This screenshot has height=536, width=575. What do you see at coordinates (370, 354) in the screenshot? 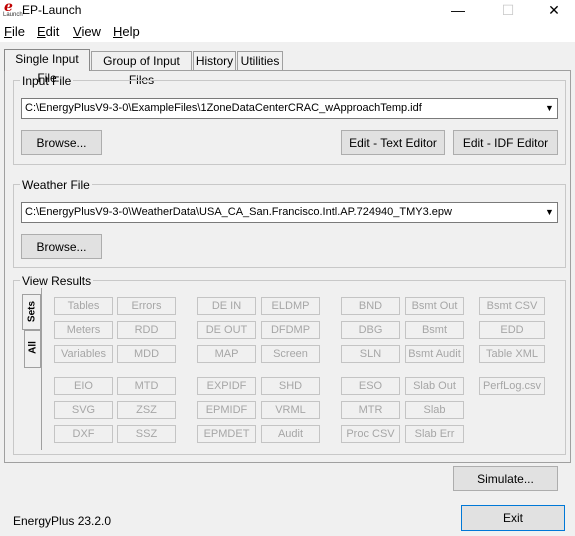
I see `sln-button: SLN` at bounding box center [370, 354].